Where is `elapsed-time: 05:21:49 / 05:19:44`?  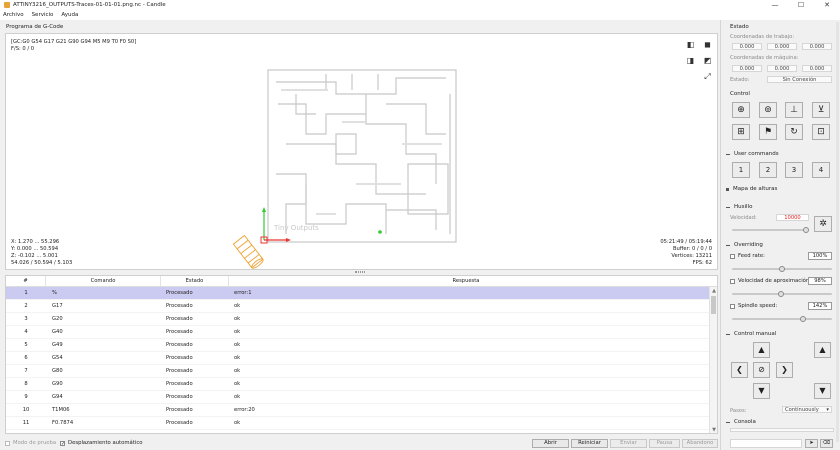 elapsed-time: 05:21:49 / 05:19:44 is located at coordinates (686, 242).